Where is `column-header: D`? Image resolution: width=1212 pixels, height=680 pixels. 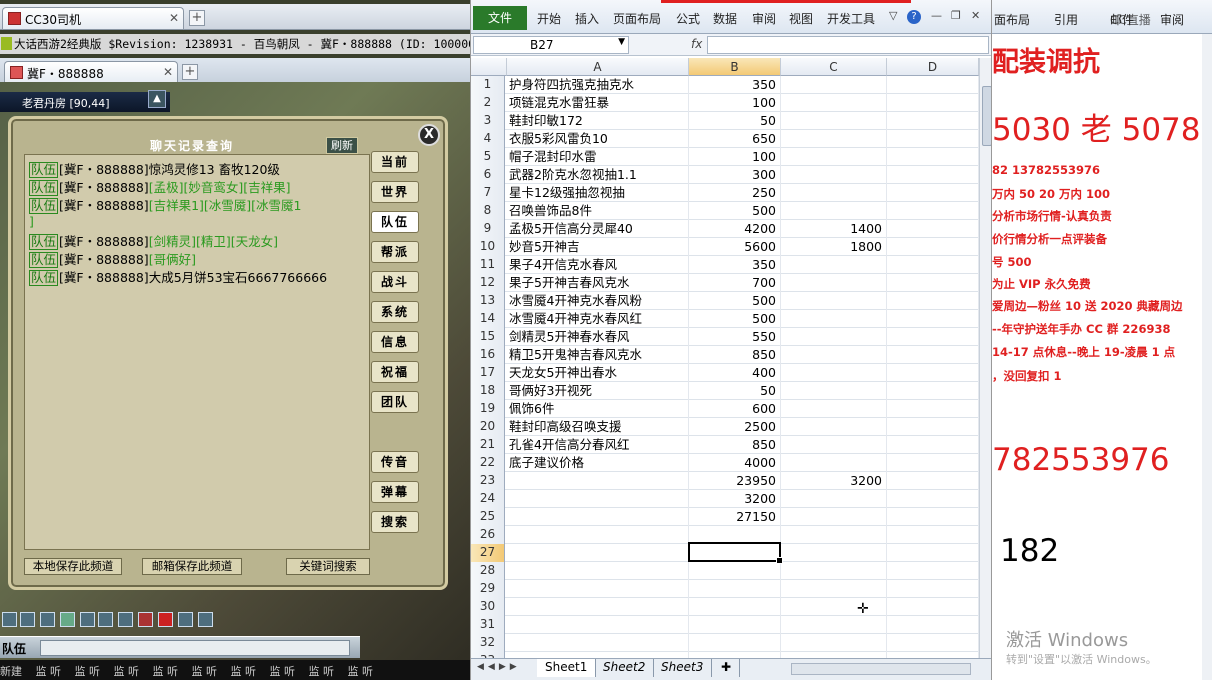
column-header: D is located at coordinates (933, 67).